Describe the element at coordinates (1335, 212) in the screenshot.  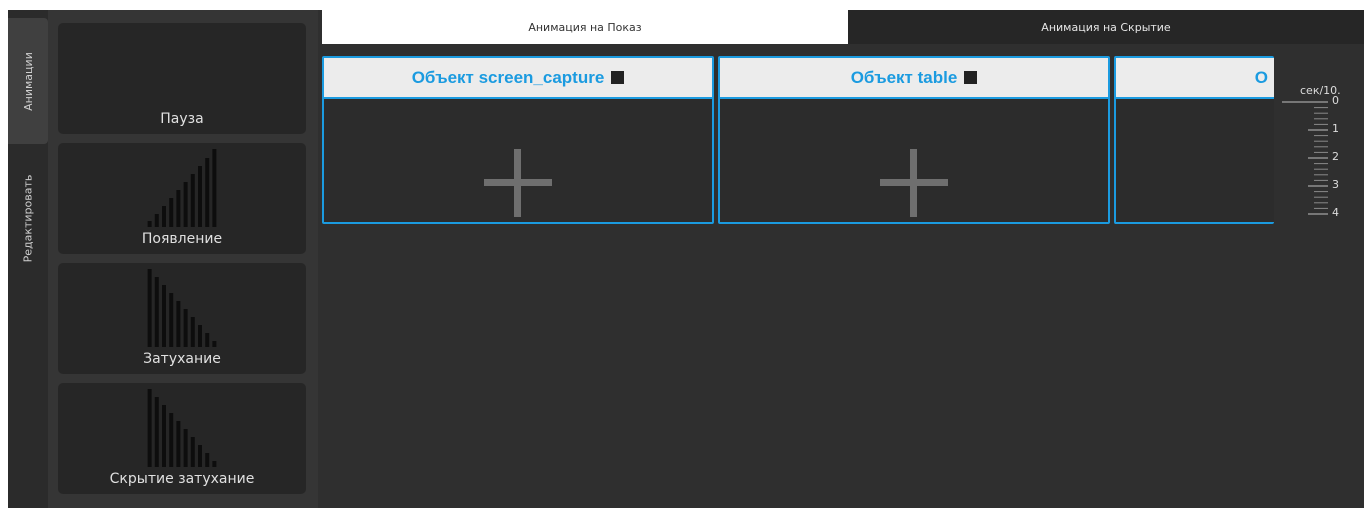
I see `ruler-tick-label: 4` at that location.